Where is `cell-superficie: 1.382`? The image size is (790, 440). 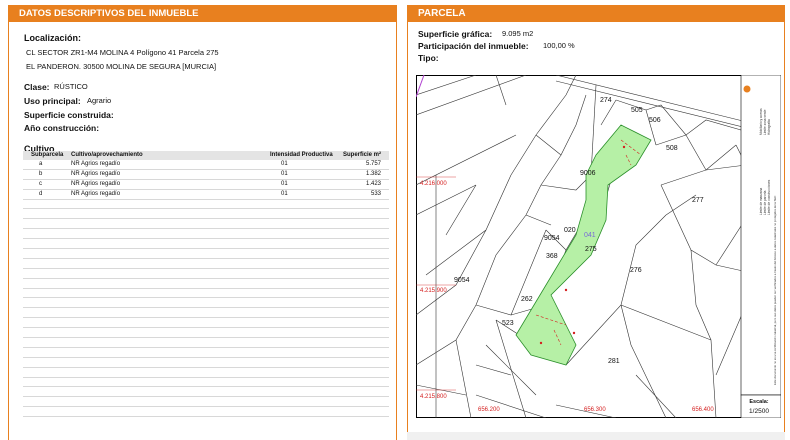 cell-superficie: 1.382 is located at coordinates (373, 173).